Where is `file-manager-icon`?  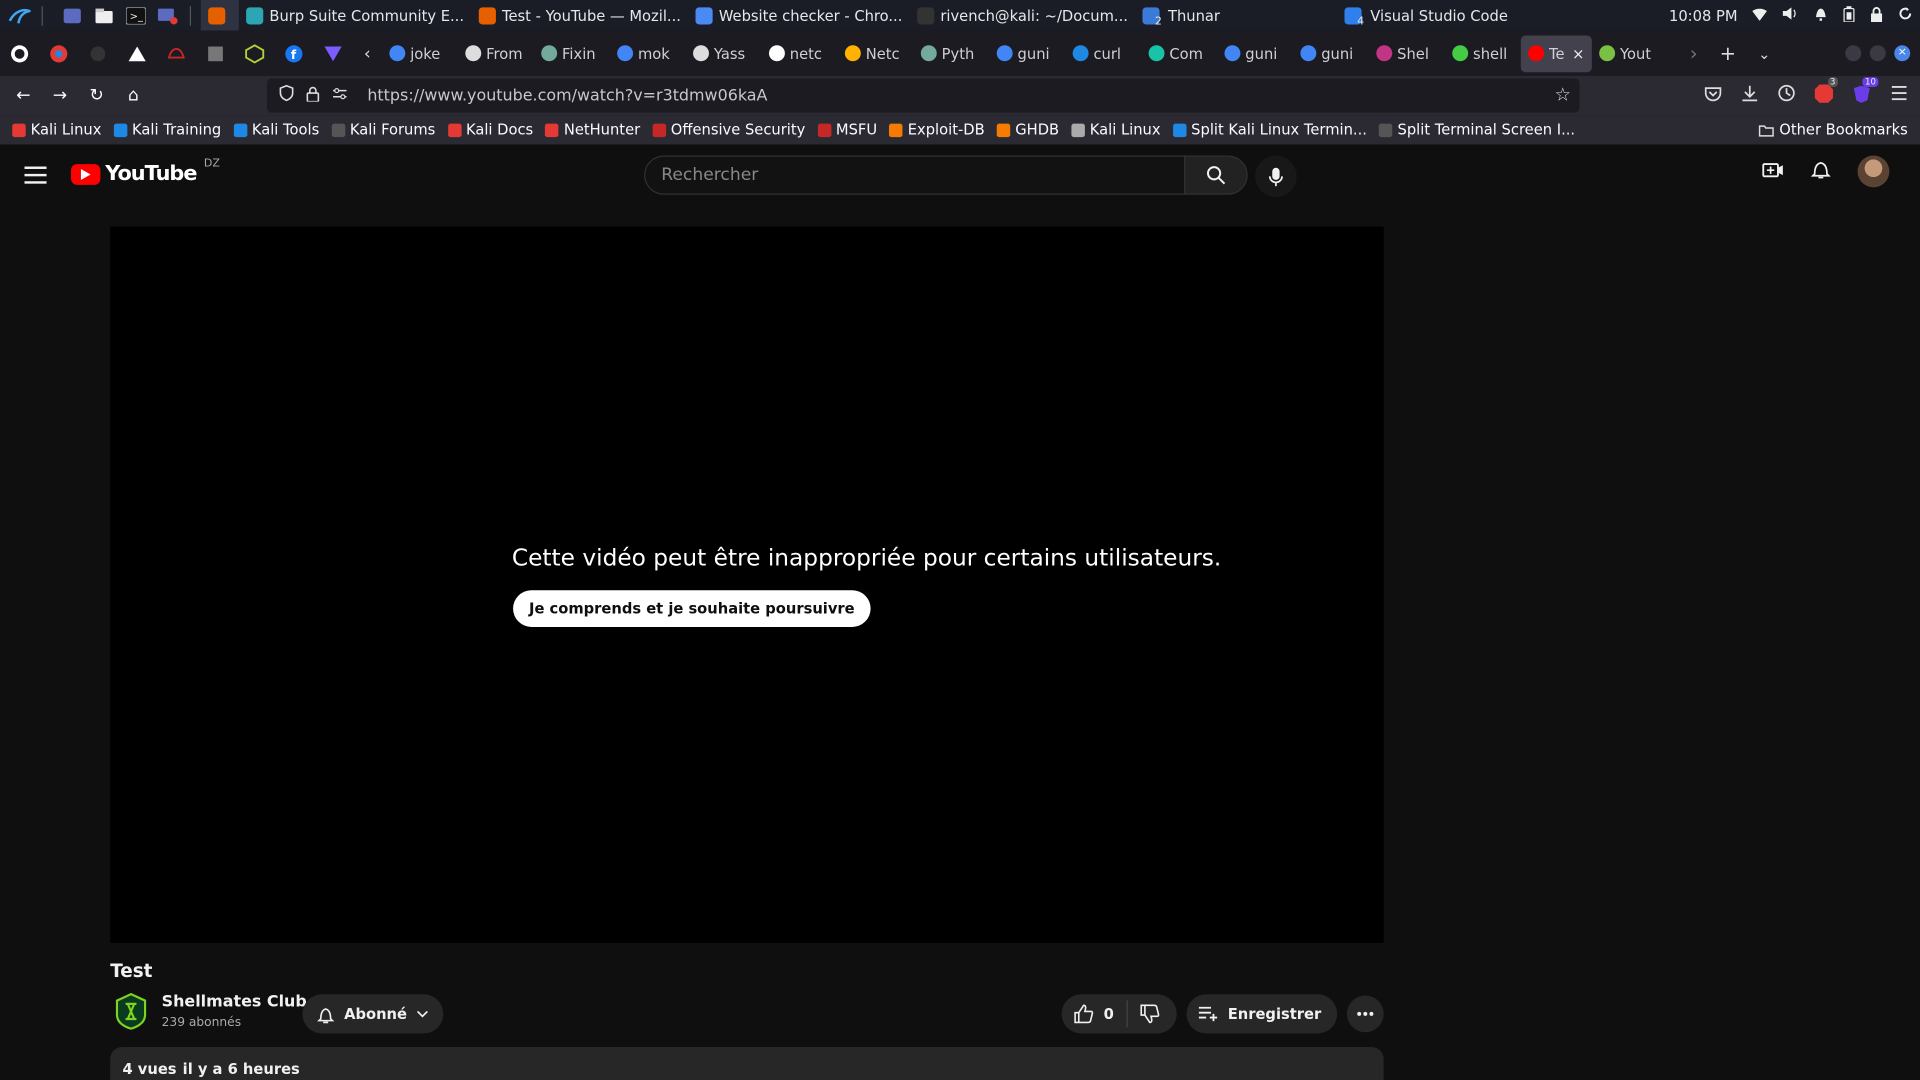 file-manager-icon is located at coordinates (104, 15).